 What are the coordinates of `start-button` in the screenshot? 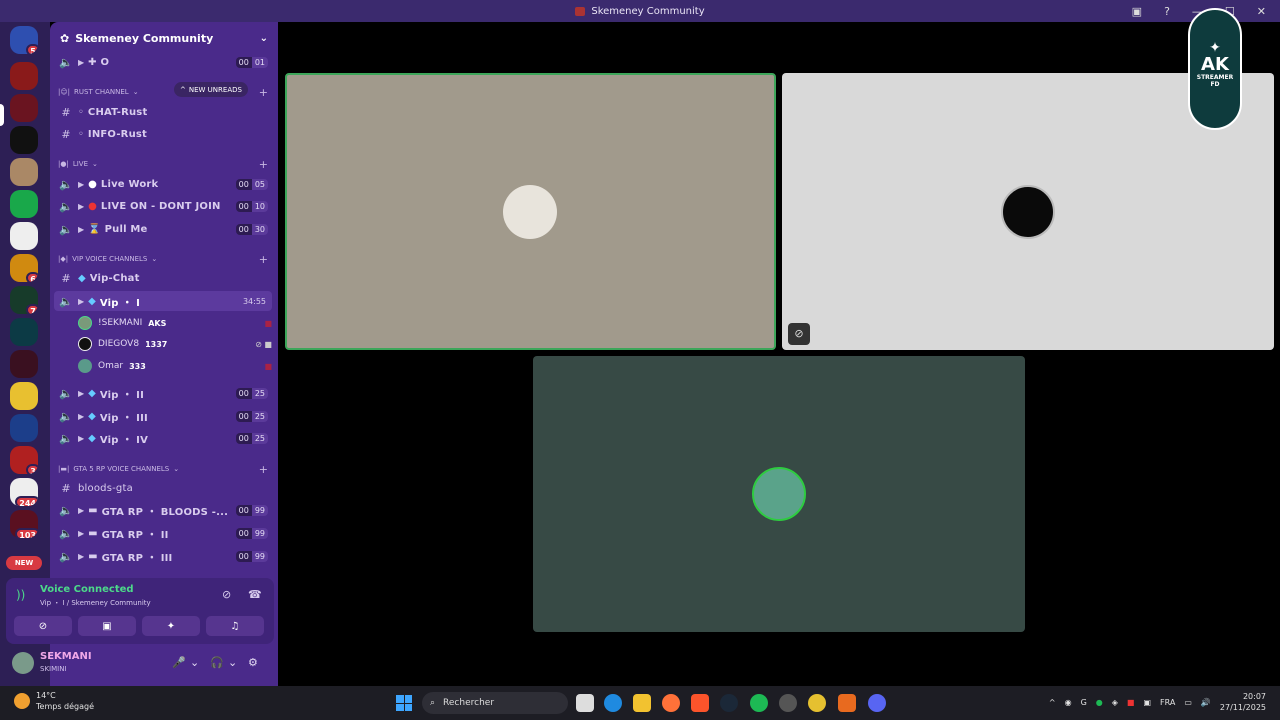 It's located at (404, 703).